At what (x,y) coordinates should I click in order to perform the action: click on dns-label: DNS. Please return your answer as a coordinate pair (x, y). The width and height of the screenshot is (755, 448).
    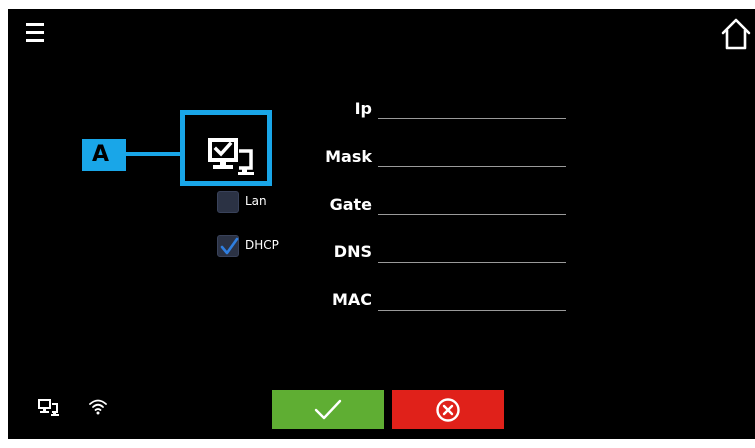
    Looking at the image, I should click on (352, 251).